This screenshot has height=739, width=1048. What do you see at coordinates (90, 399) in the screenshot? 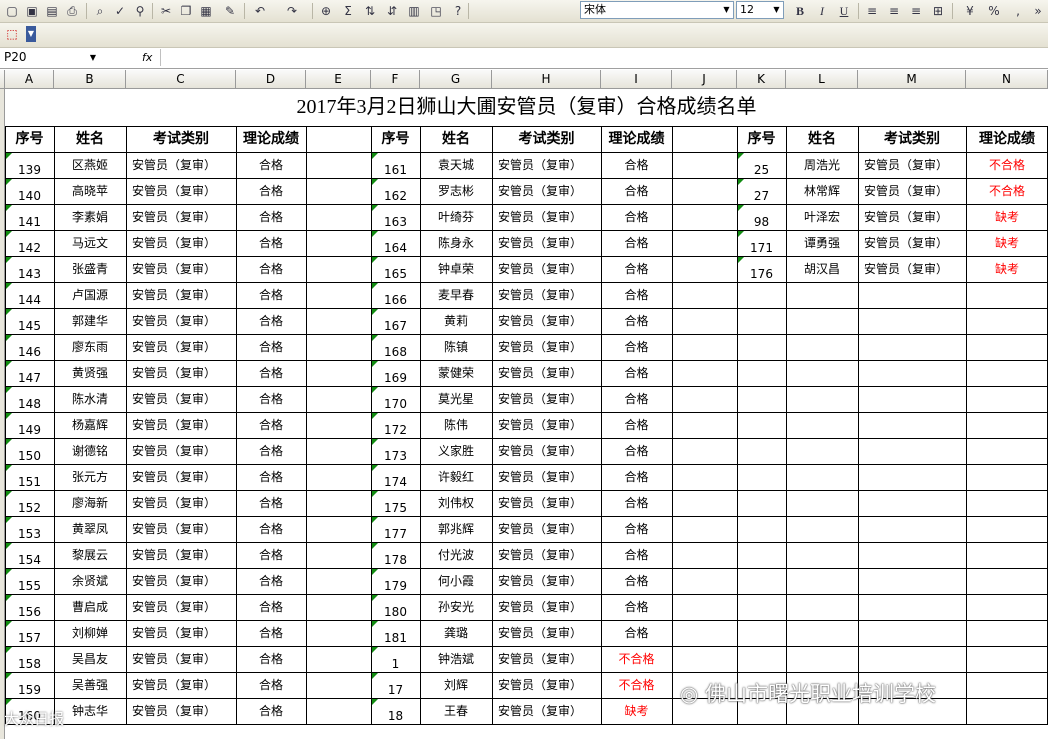
I see `cell-name: 陈水清` at bounding box center [90, 399].